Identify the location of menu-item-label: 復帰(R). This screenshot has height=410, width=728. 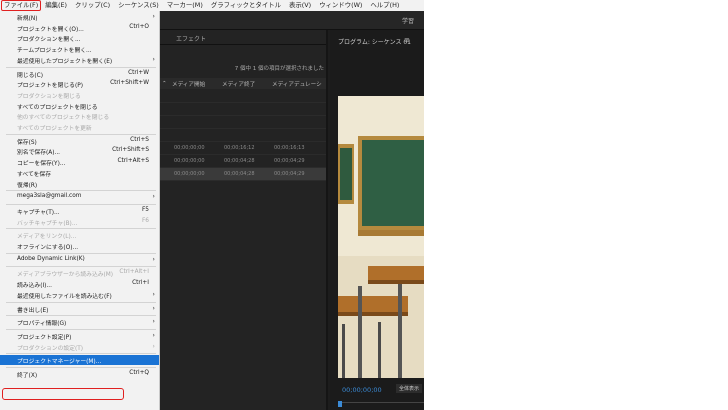
(27, 185).